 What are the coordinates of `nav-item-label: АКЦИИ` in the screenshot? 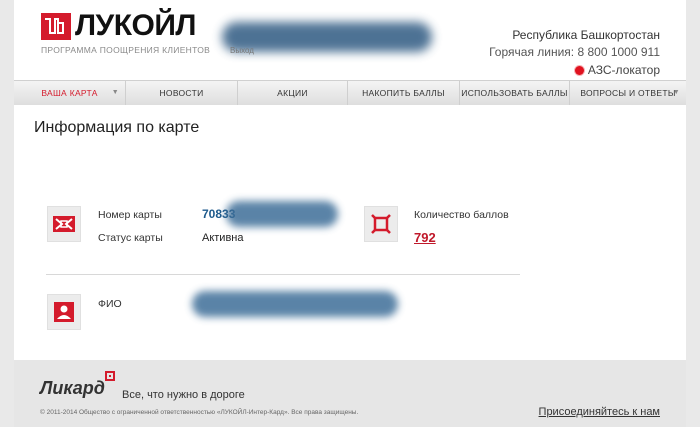 It's located at (292, 93).